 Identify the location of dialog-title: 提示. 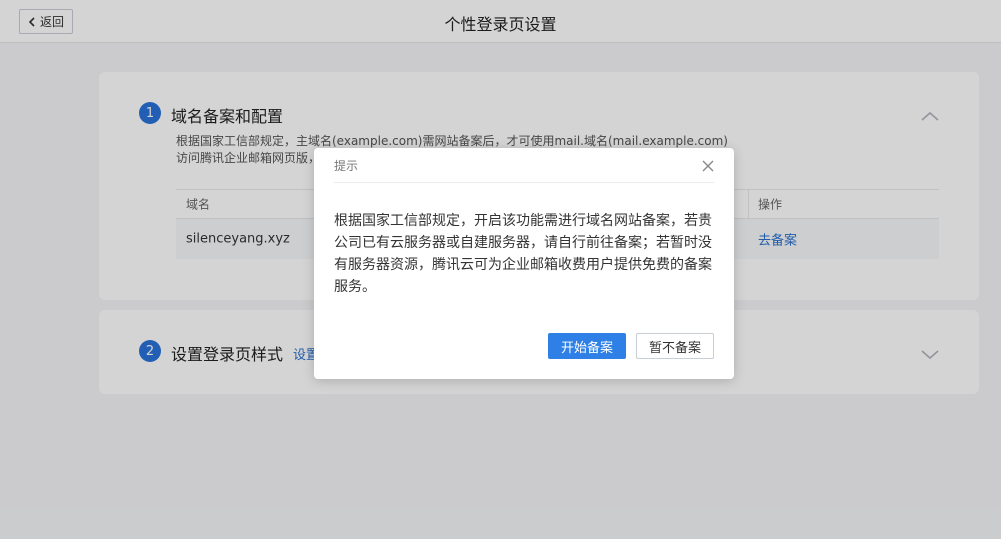
(346, 166).